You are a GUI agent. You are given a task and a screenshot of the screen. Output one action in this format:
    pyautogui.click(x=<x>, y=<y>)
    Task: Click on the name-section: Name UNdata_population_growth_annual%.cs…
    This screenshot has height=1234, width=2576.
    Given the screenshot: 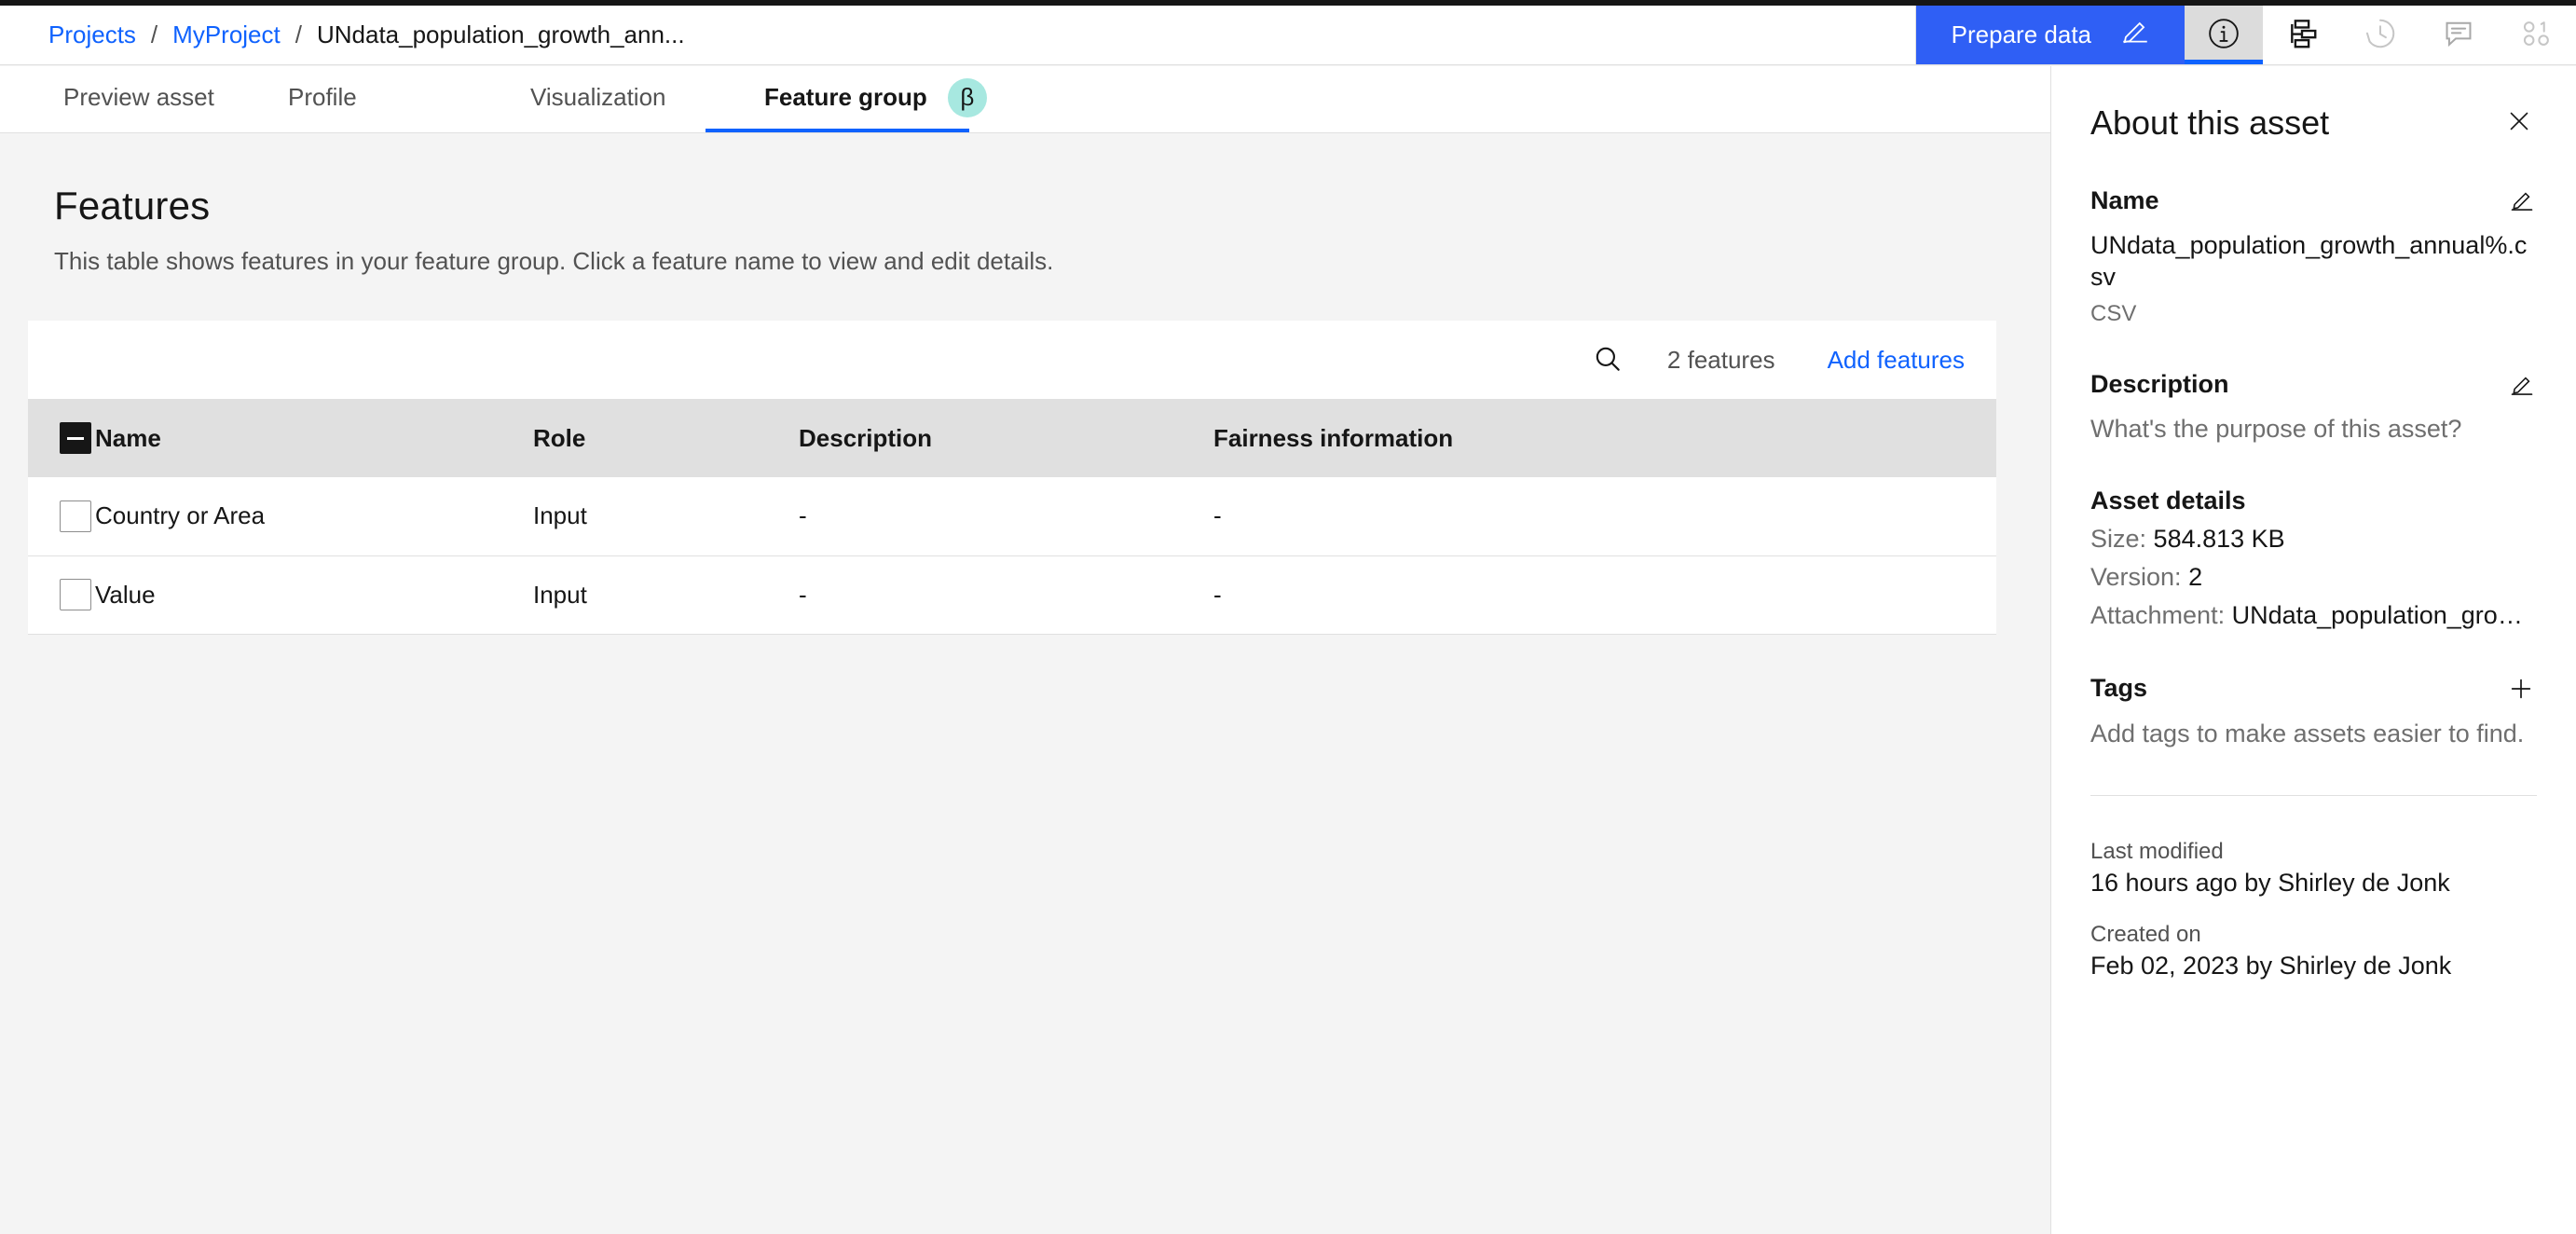 What is the action you would take?
    pyautogui.click(x=2313, y=256)
    